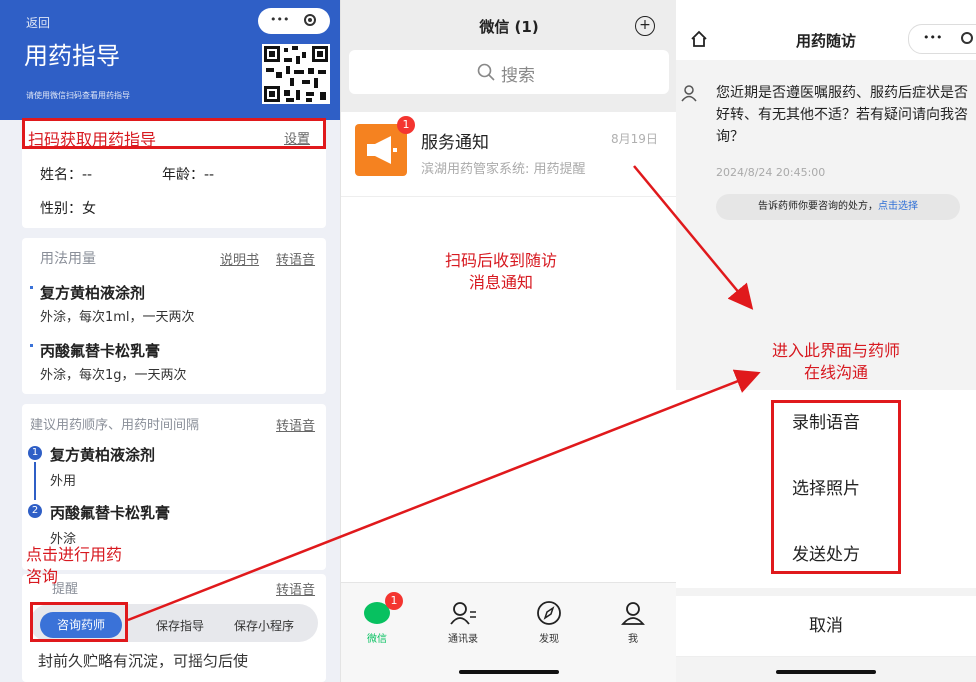 This screenshot has width=976, height=682. Describe the element at coordinates (264, 625) in the screenshot. I see `save-mini-program-button: 保存小程序` at that location.